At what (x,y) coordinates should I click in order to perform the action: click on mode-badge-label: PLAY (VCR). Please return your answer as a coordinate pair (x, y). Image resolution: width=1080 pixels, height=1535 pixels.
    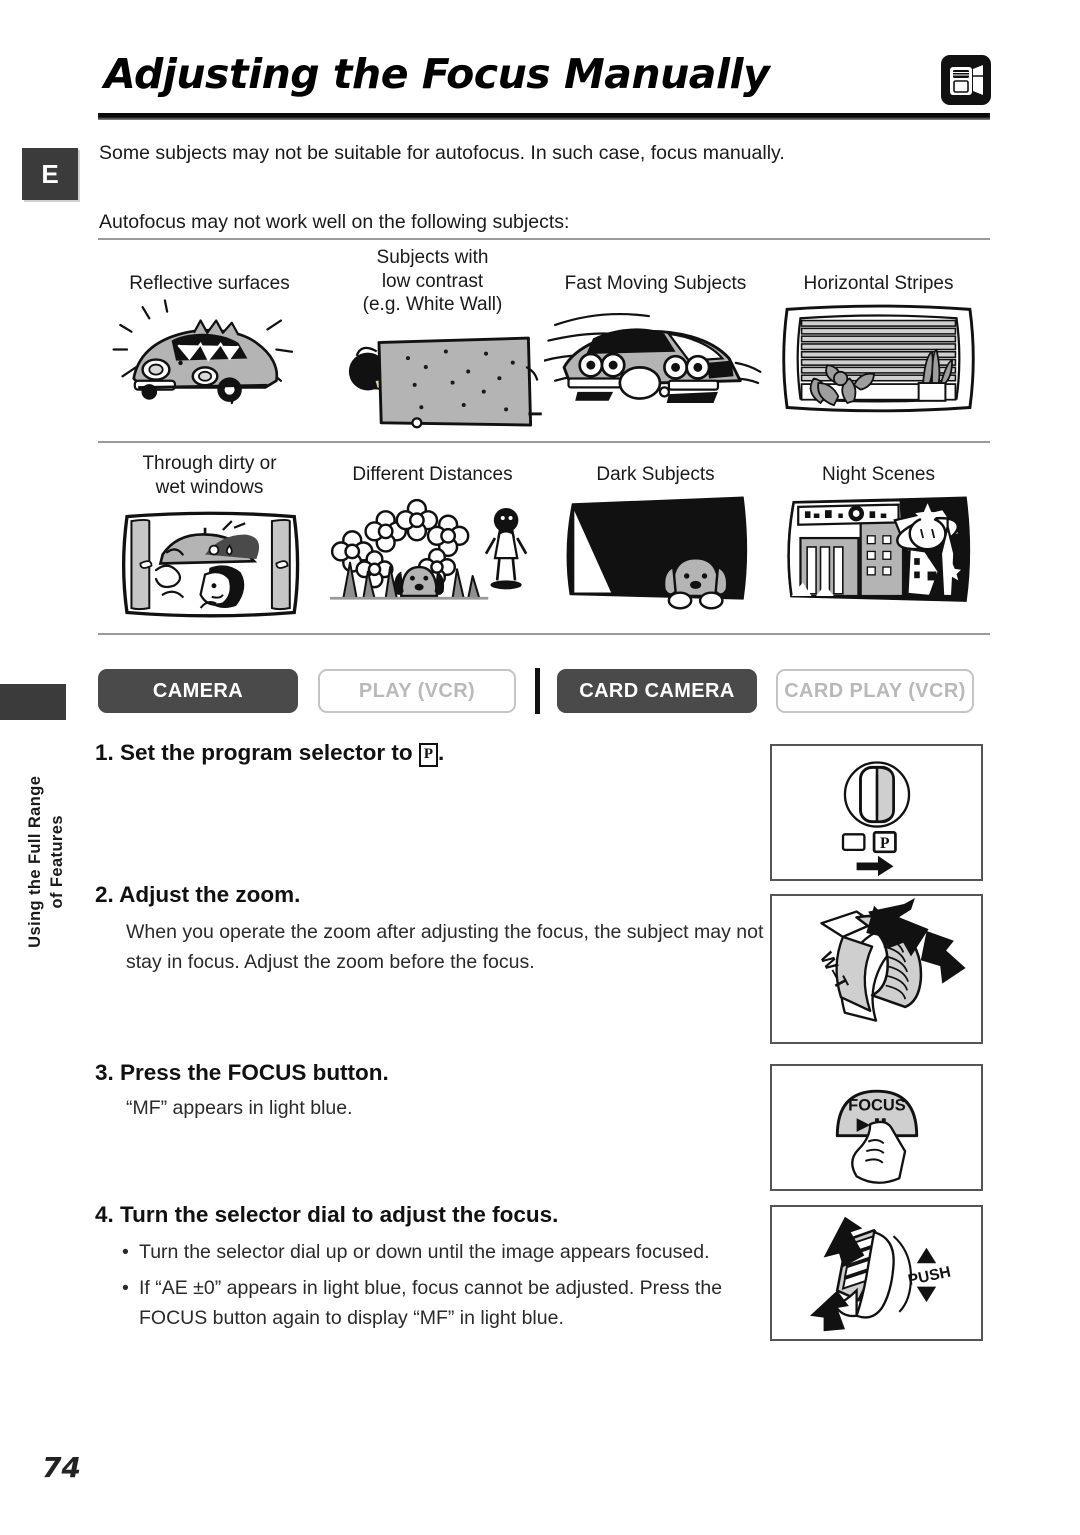
    Looking at the image, I should click on (417, 690).